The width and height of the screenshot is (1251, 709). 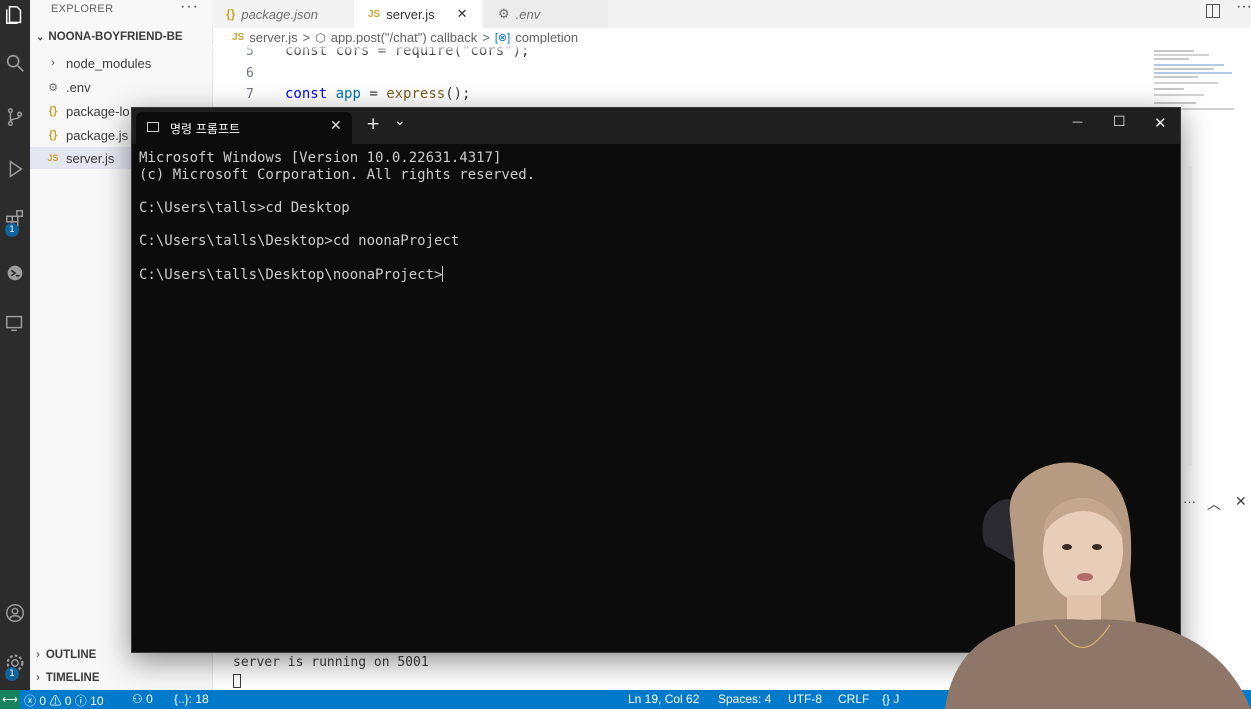 I want to click on chevron-down-icon: ⌄, so click(x=40, y=37).